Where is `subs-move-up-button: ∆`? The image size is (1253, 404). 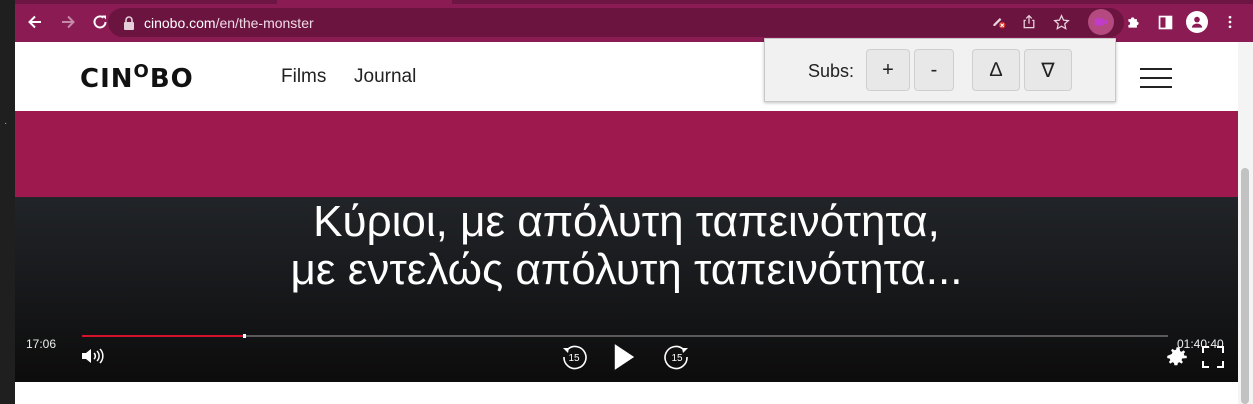 subs-move-up-button: ∆ is located at coordinates (996, 70).